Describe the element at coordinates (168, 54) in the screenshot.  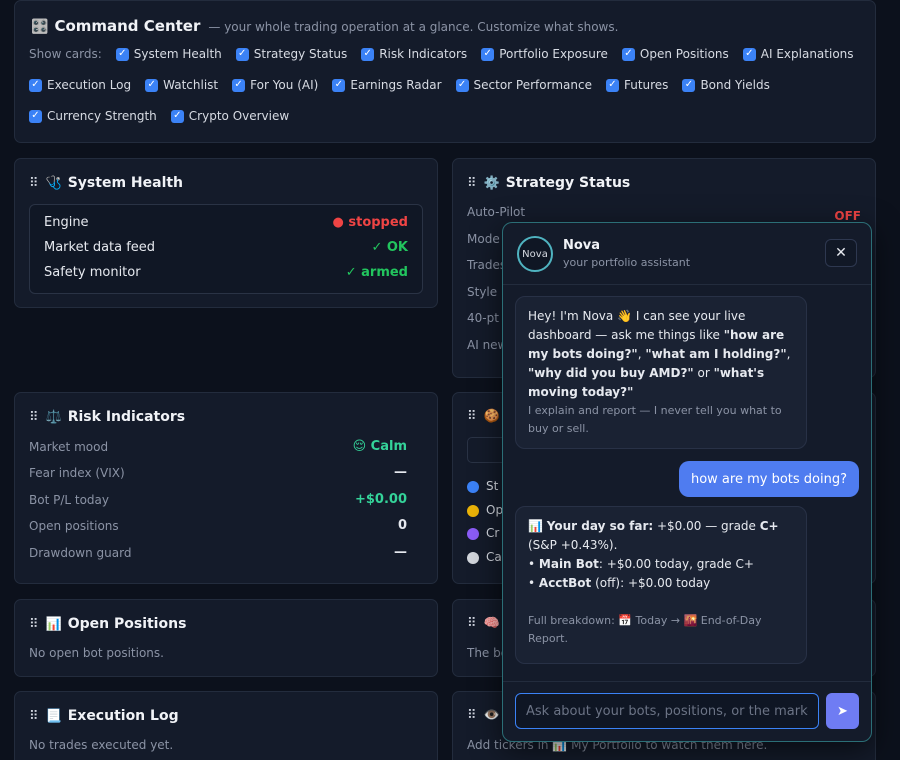
I see `toggle-system-health: ✓ System Health` at that location.